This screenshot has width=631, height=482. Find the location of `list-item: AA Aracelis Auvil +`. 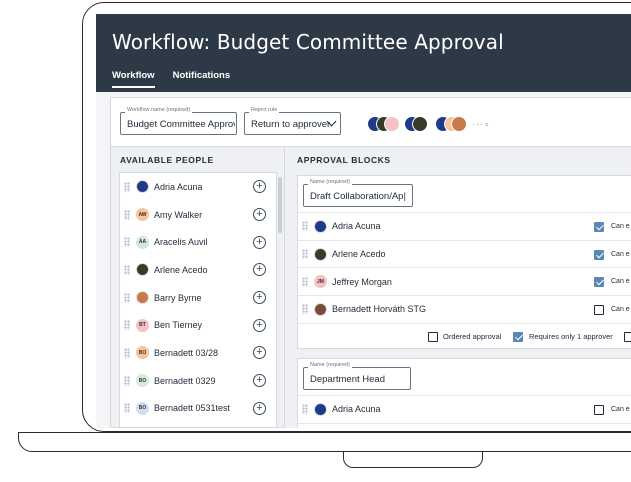

list-item: AA Aracelis Auvil + is located at coordinates (198, 242).